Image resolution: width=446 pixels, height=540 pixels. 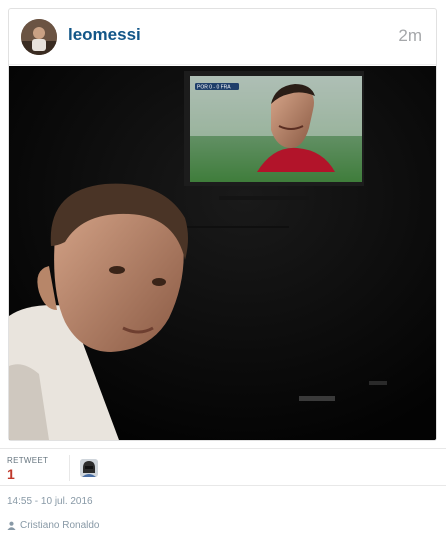 I want to click on retweeter-avatar, so click(x=89, y=468).